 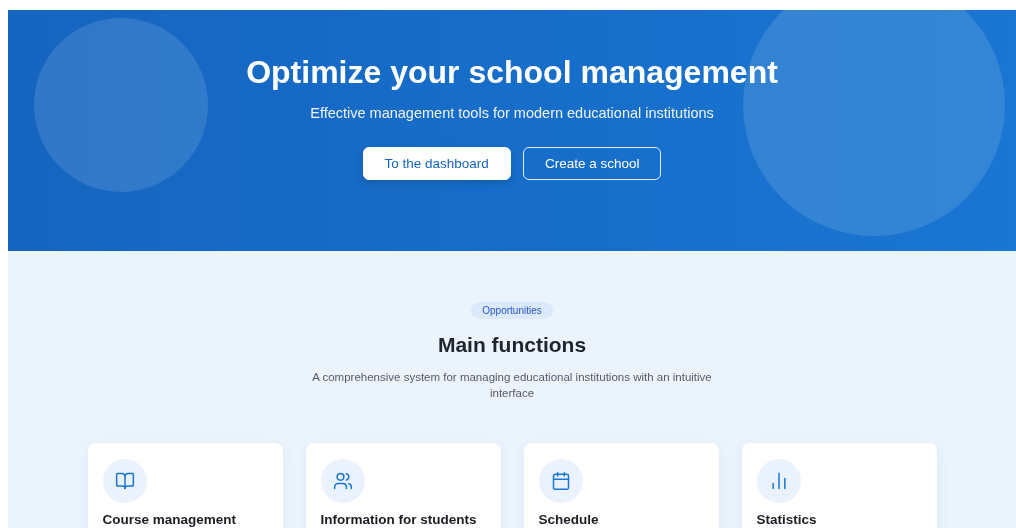 I want to click on hero-subtitle: Effective management tools for modern educational institutions, so click(x=512, y=113).